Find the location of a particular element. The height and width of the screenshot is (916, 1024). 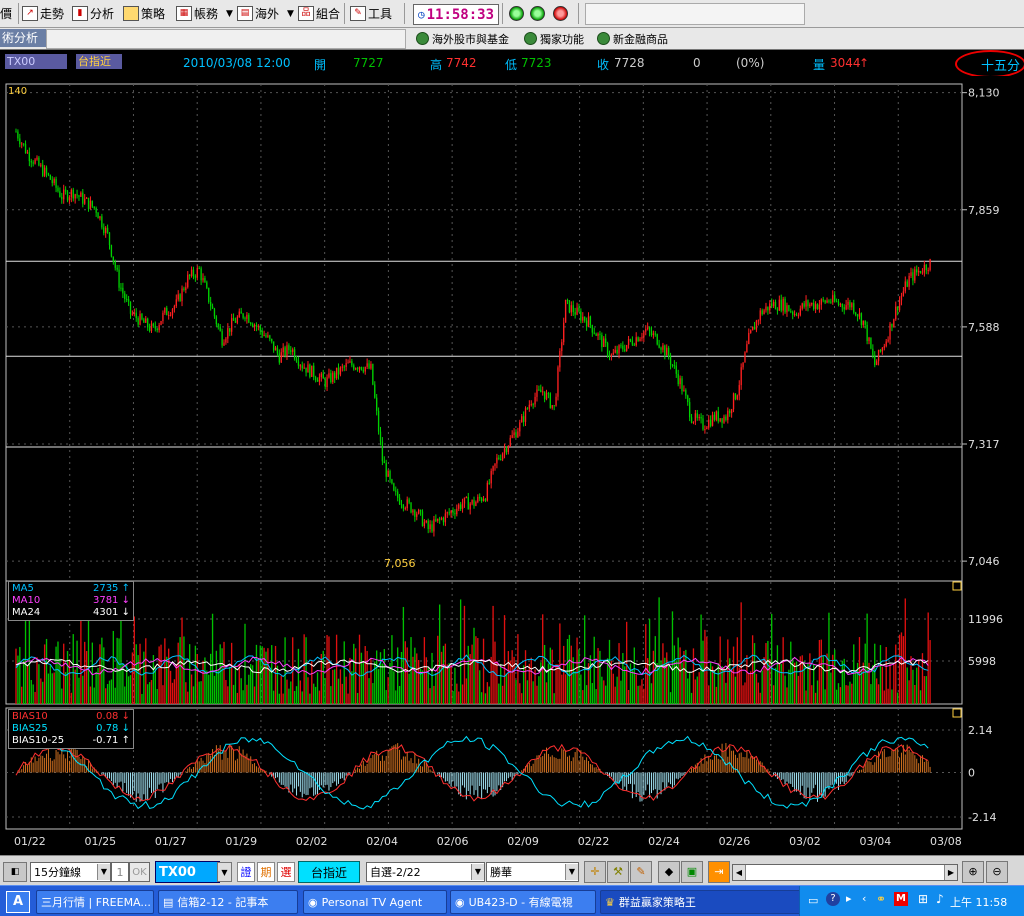

symbol-name-button: 台指近 is located at coordinates (329, 872).